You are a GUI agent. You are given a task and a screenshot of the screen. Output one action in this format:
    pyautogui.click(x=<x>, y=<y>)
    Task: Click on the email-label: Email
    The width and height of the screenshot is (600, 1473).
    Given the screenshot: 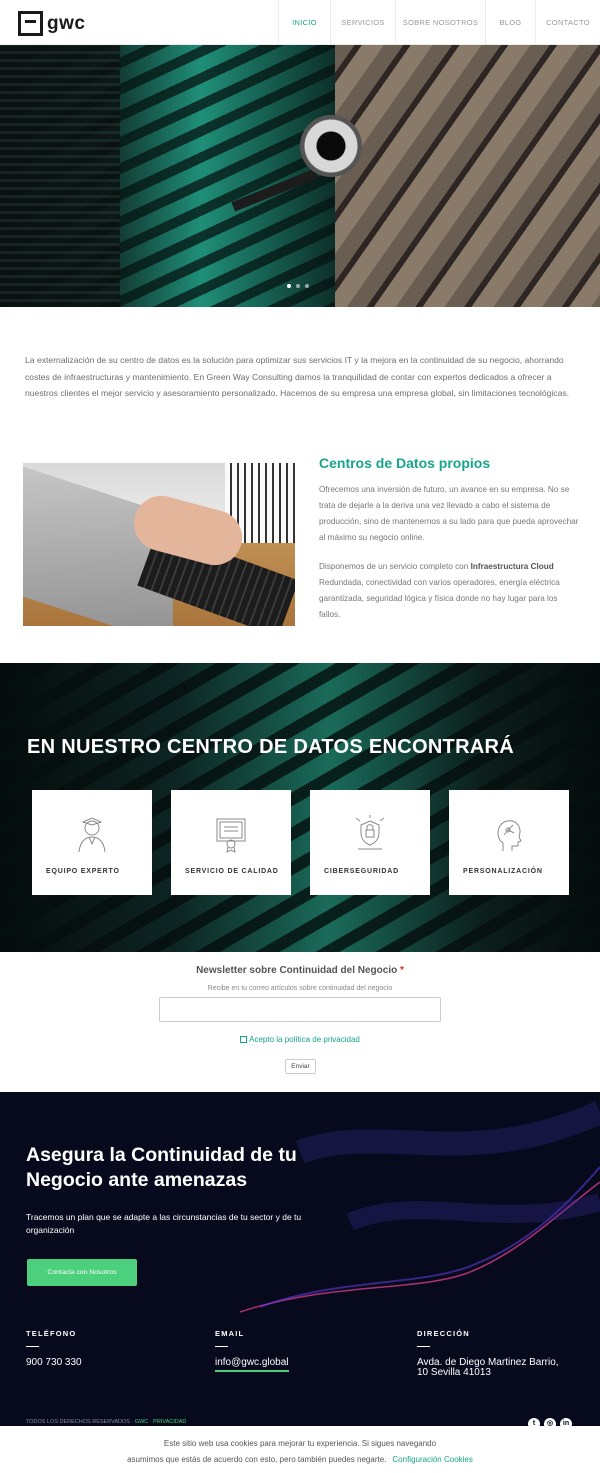 What is the action you would take?
    pyautogui.click(x=230, y=1333)
    